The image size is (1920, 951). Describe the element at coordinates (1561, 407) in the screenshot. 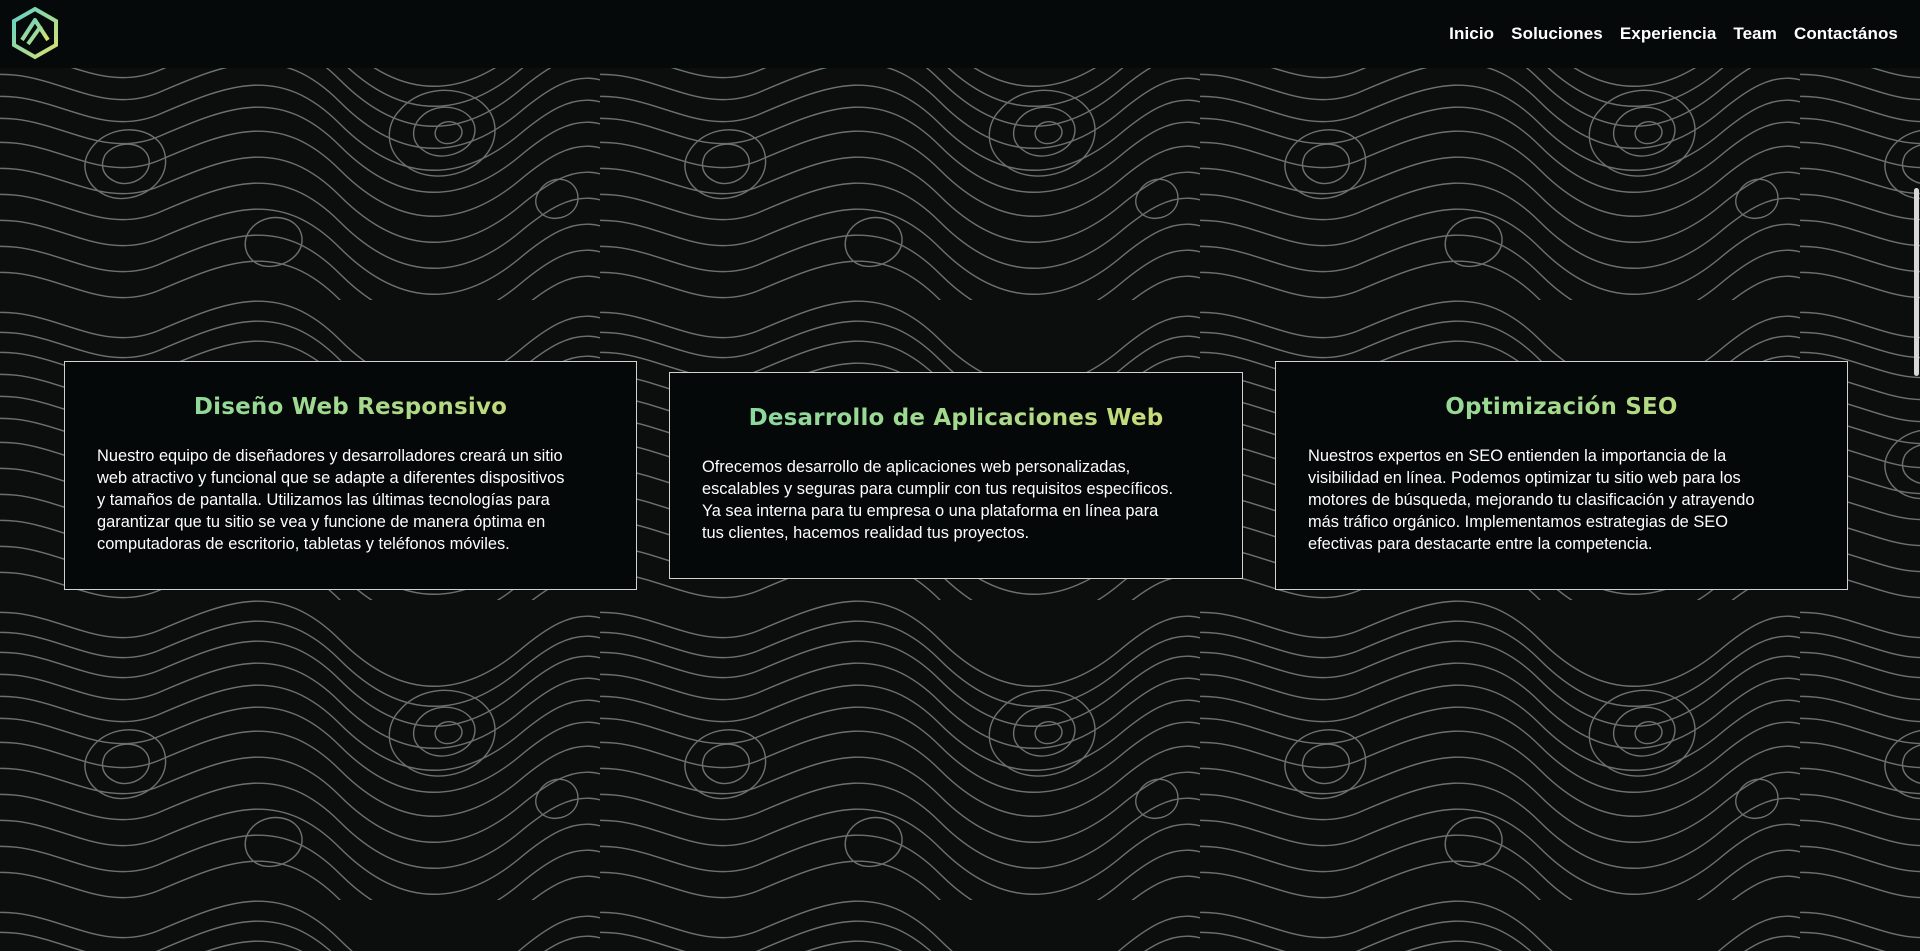

I see `service-card-title: Optimización SEO` at that location.